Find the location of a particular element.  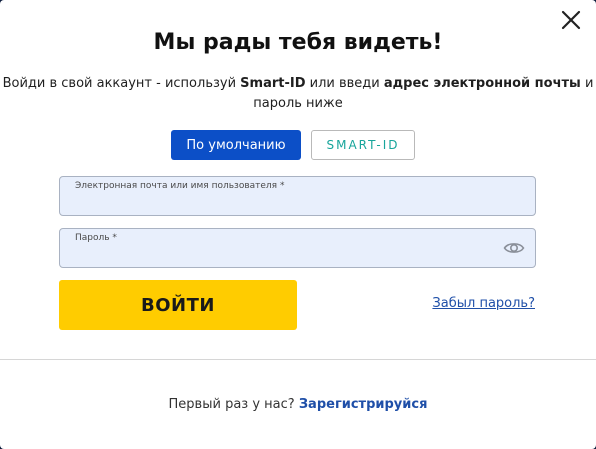

subtitle-text-1: Войди в свой аккаунт - используй is located at coordinates (121, 83).